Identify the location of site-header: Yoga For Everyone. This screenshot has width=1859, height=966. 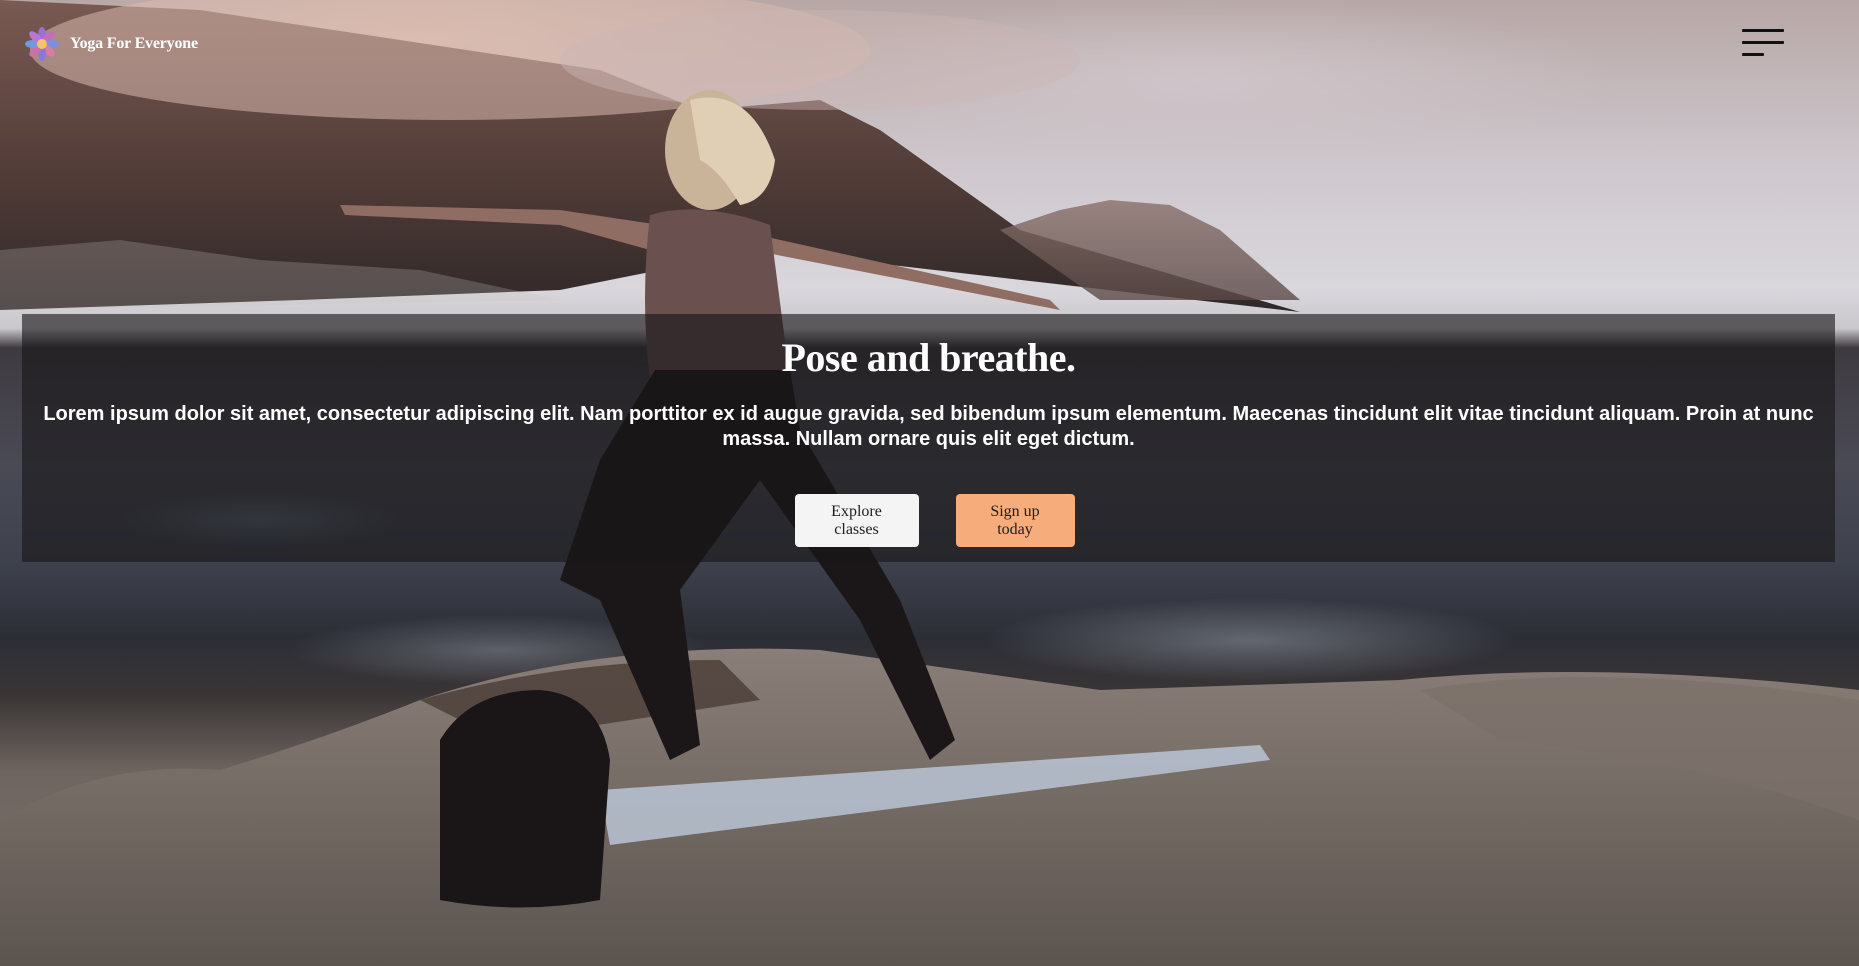
(929, 45).